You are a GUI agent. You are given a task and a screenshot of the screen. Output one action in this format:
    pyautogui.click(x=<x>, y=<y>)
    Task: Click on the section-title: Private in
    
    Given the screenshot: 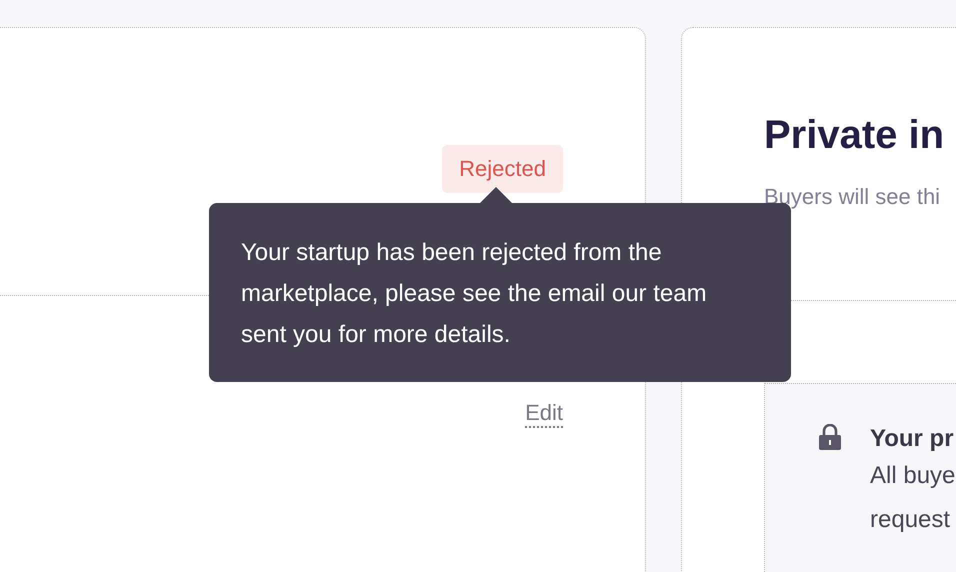 What is the action you would take?
    pyautogui.click(x=855, y=135)
    